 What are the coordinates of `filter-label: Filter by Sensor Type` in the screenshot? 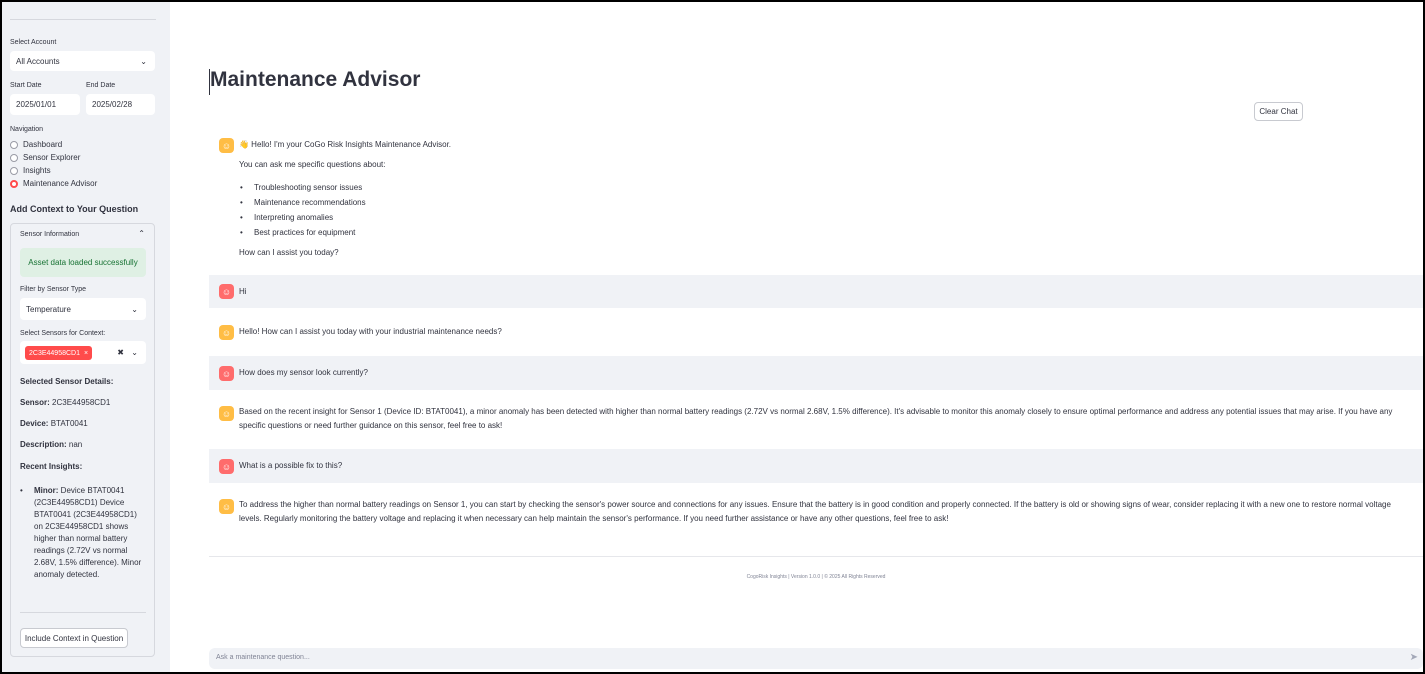 It's located at (53, 289).